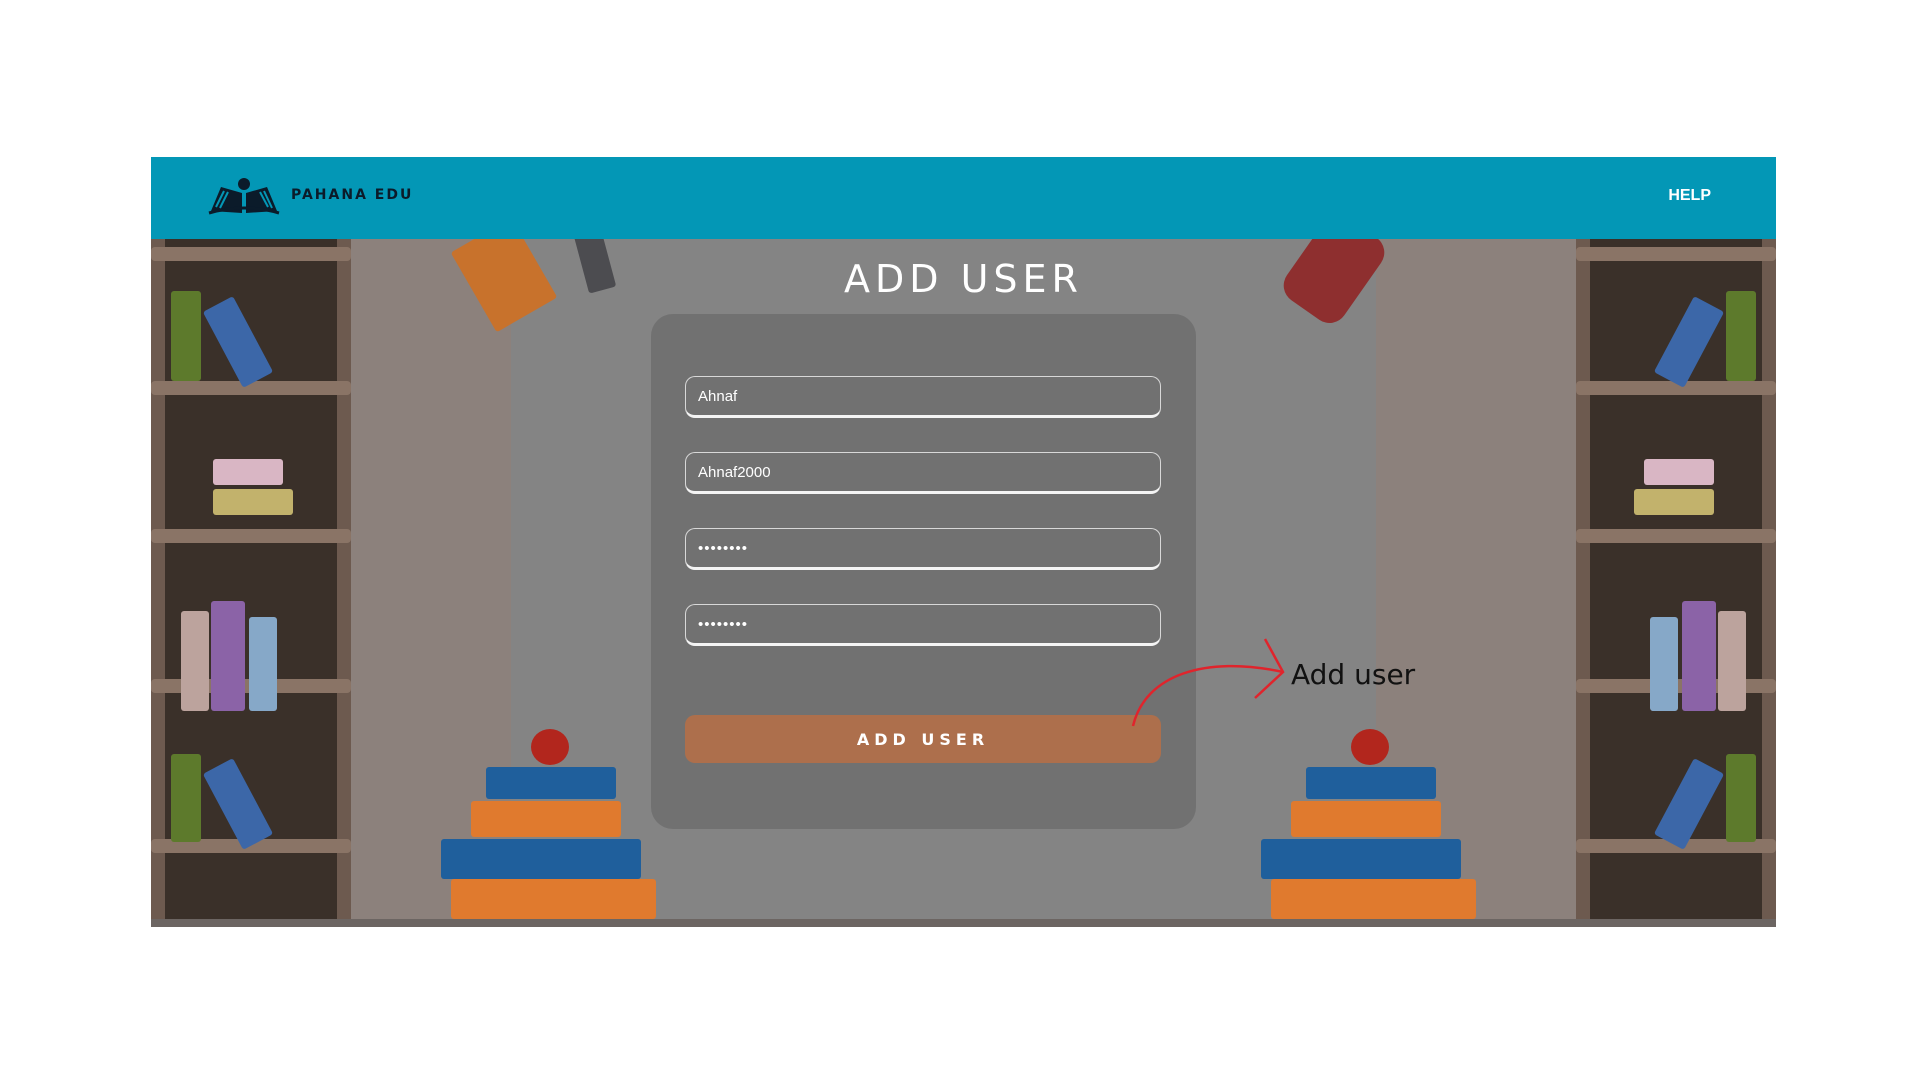 This screenshot has height=1080, width=1920. Describe the element at coordinates (1689, 196) in the screenshot. I see `help-link: HELP` at that location.